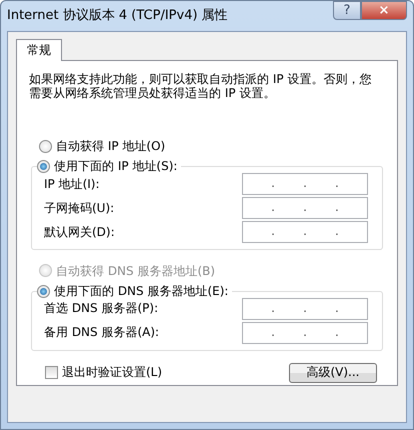 This screenshot has width=414, height=430. I want to click on field-label: 首选 DNS 服务器(P):, so click(101, 308).